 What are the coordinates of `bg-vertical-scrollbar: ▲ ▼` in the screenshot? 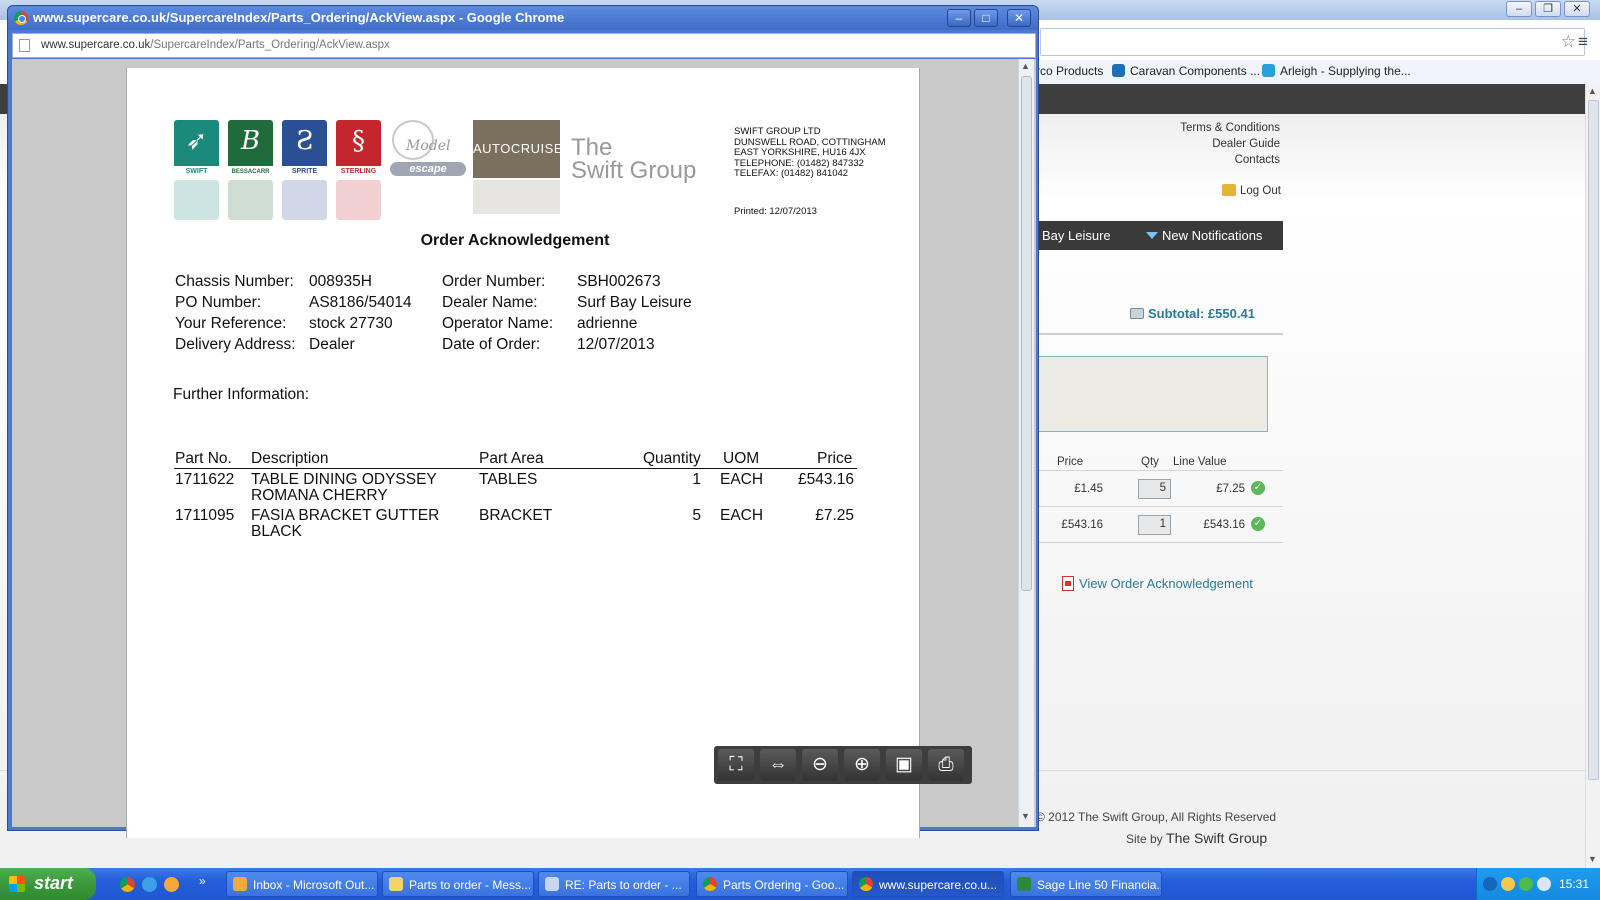 It's located at (1592, 476).